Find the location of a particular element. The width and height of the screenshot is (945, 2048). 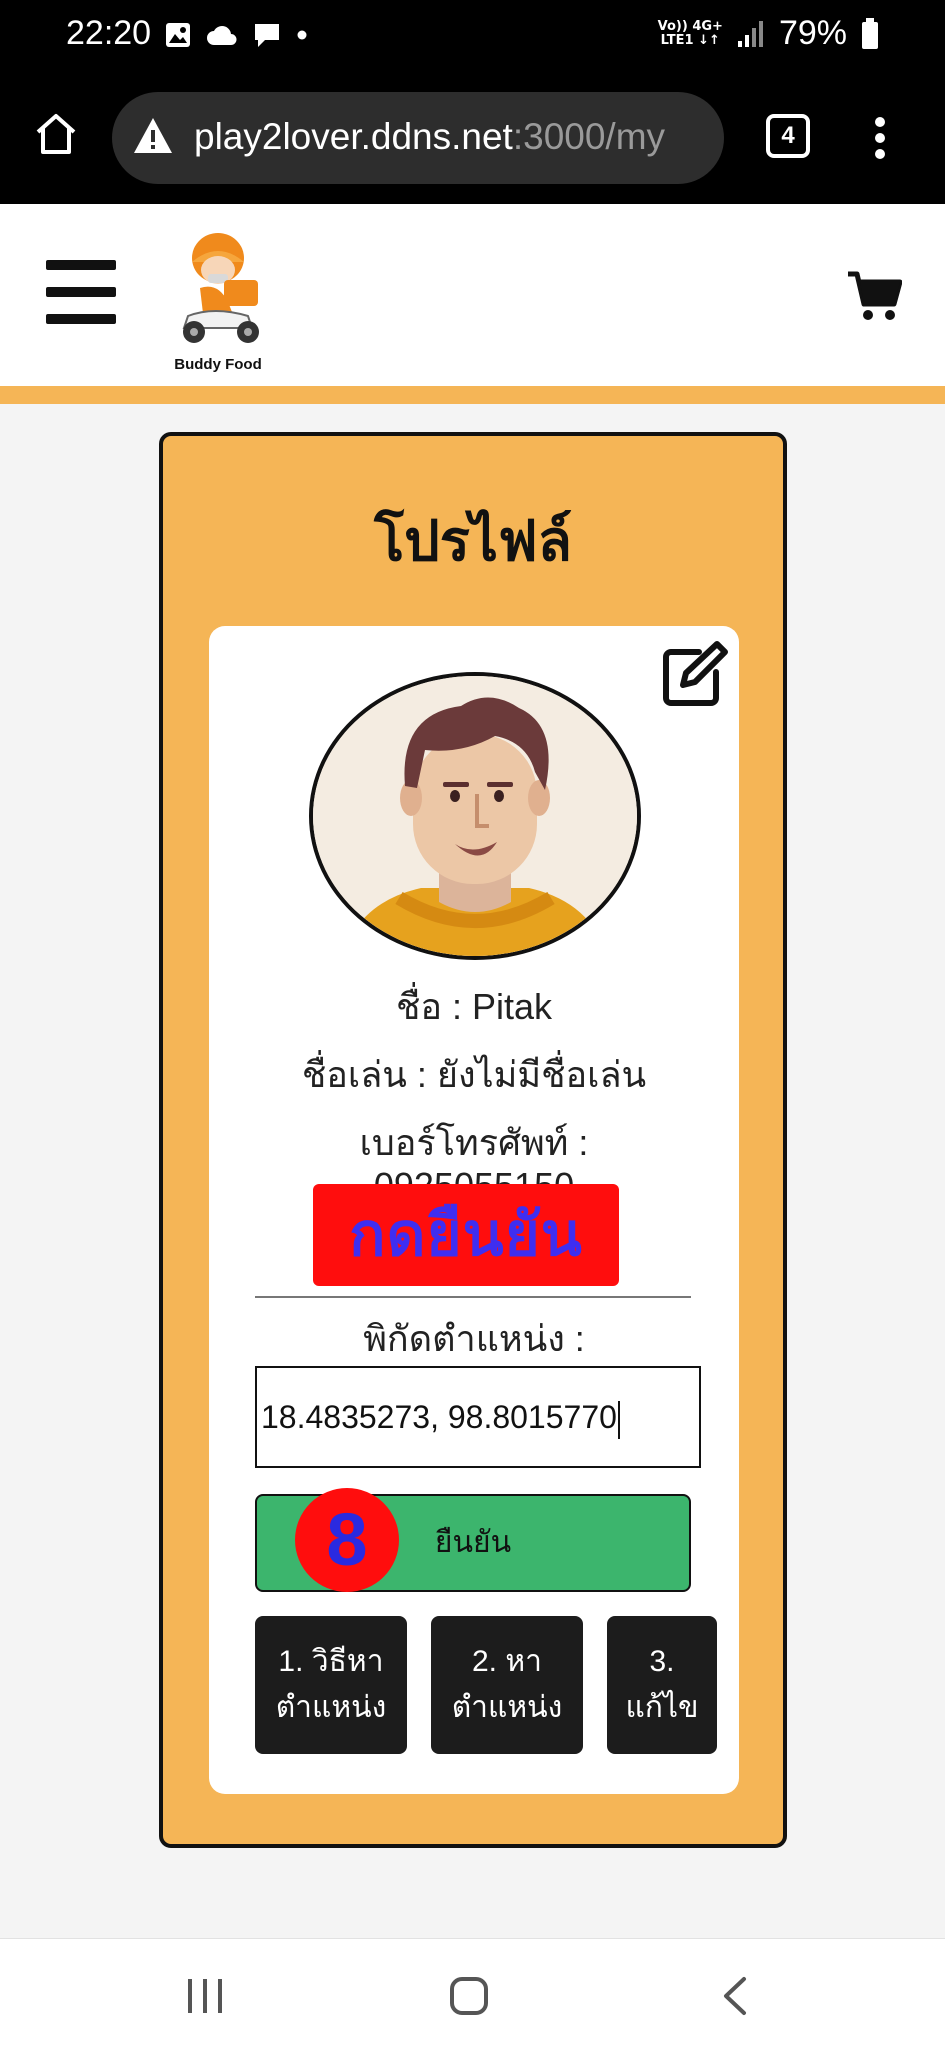

step-number-badge: 8 is located at coordinates (347, 1540).